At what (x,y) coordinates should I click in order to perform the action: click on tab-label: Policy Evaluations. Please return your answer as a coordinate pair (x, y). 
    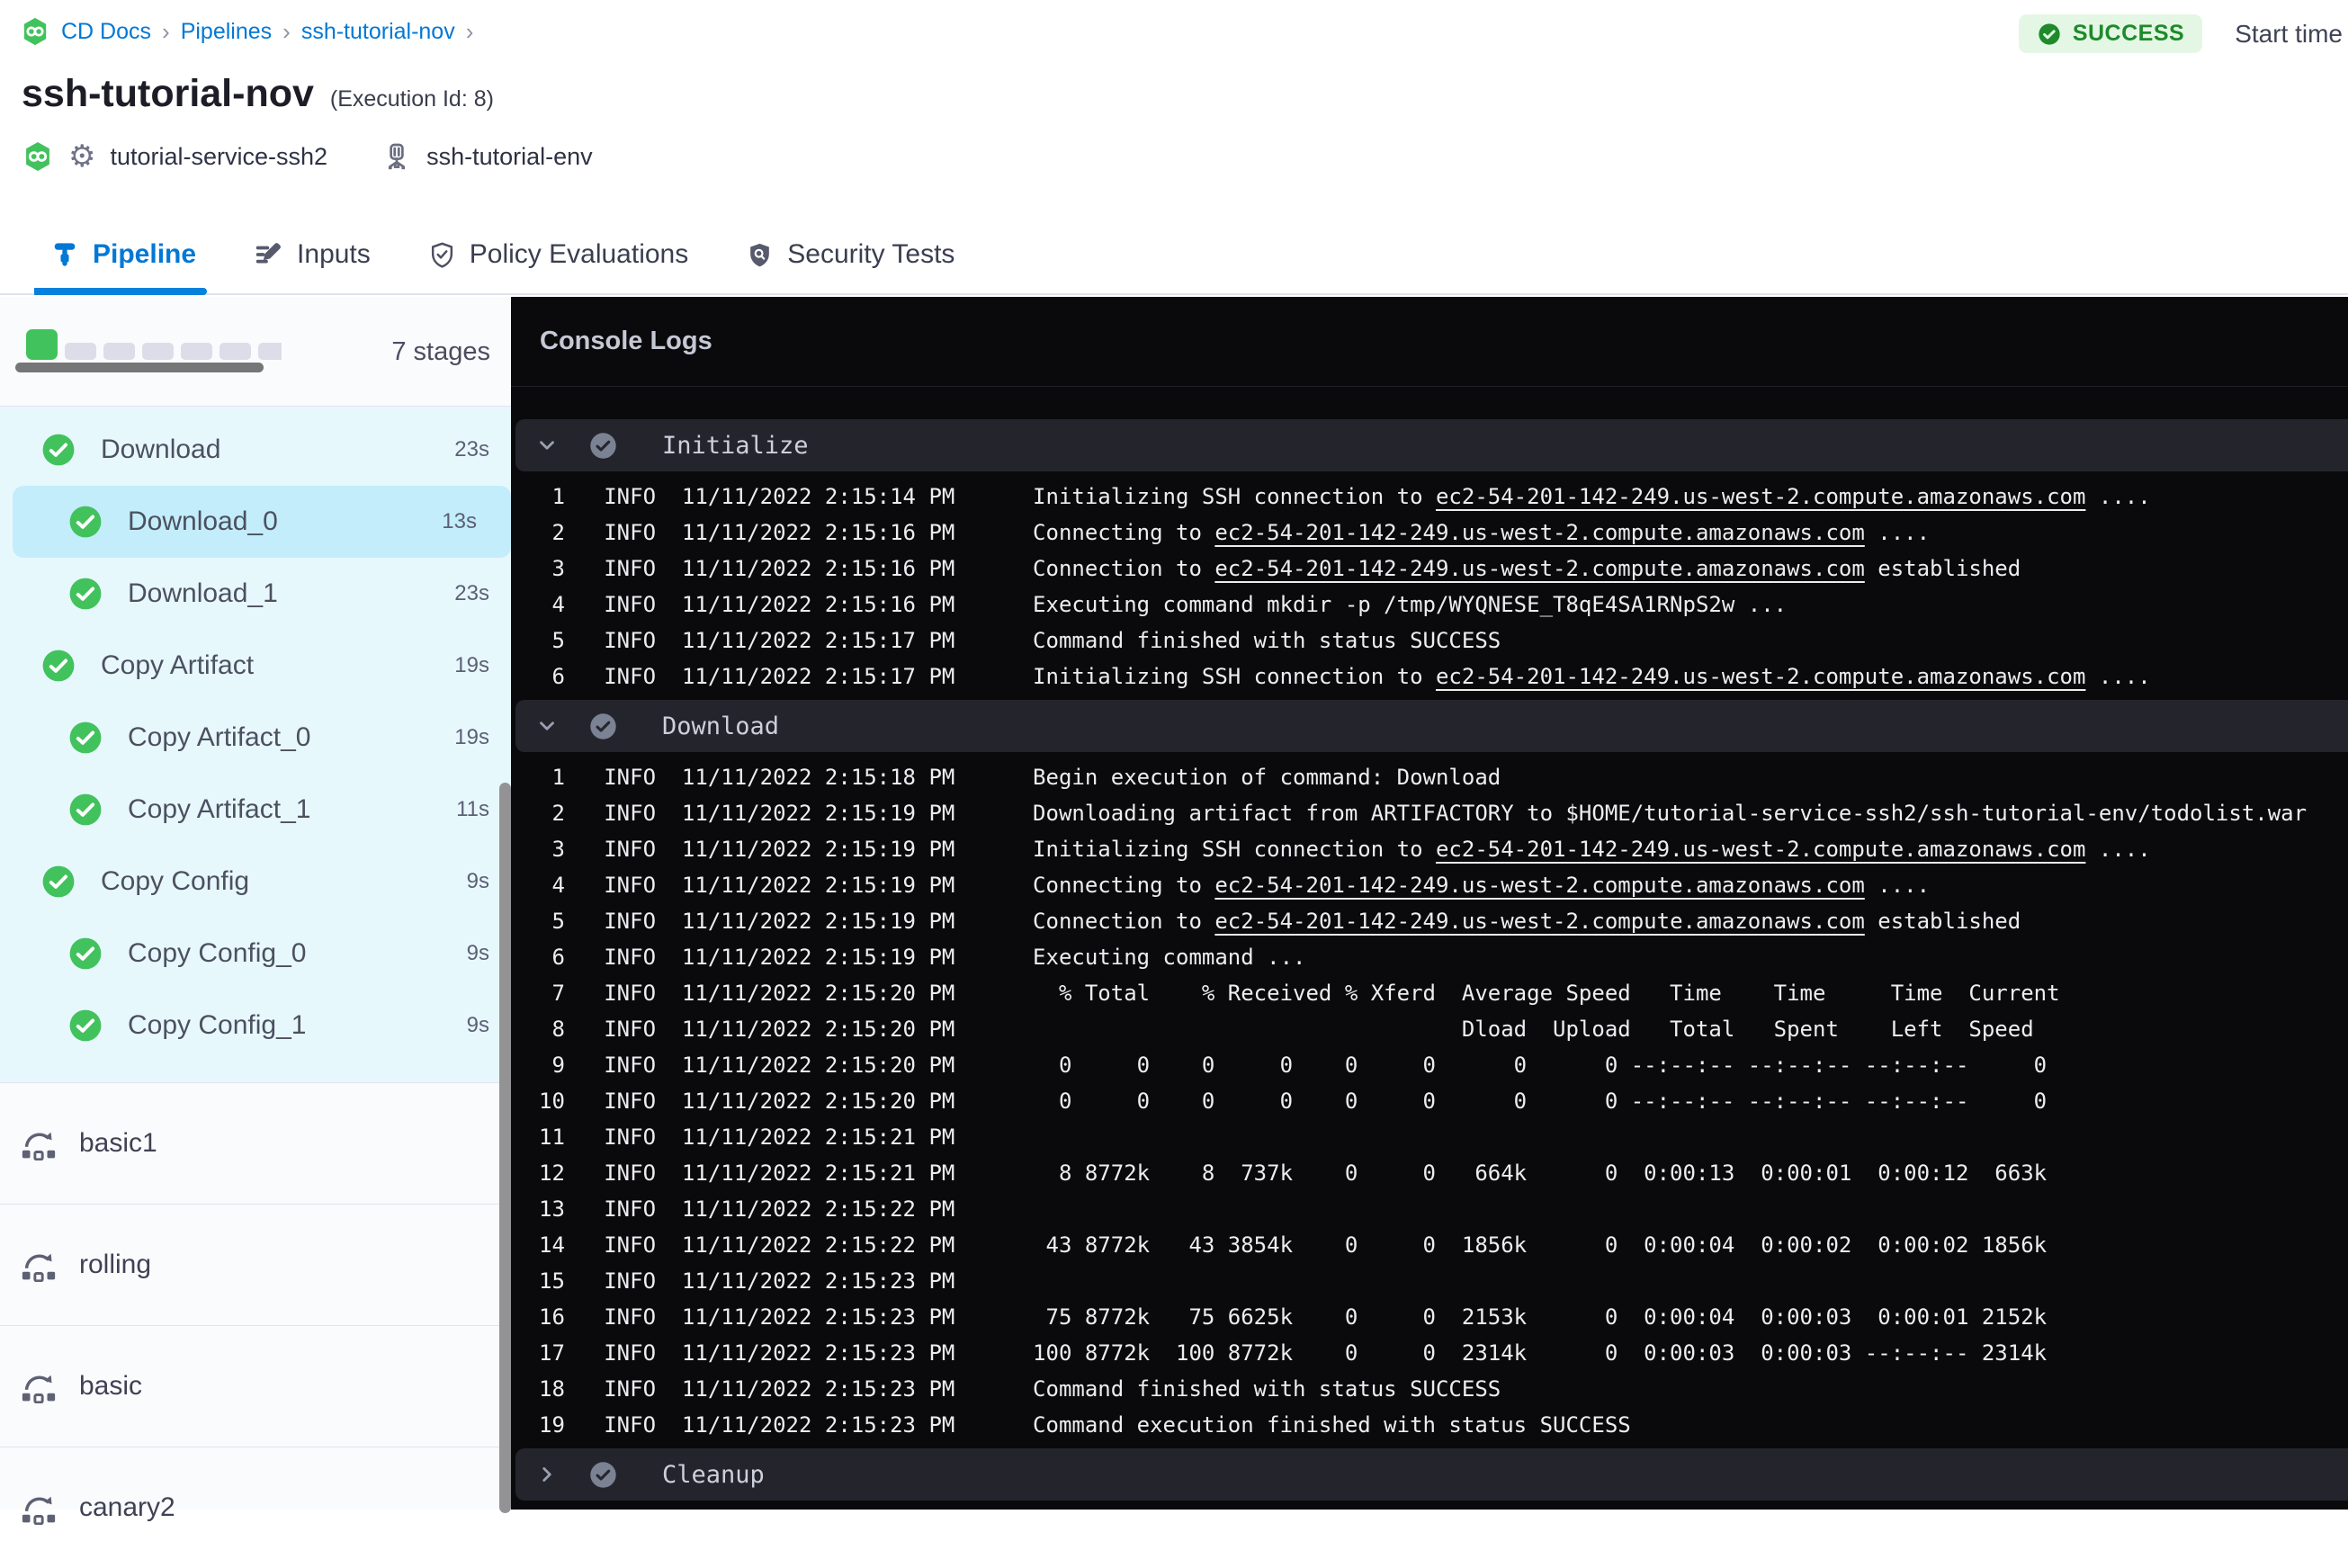
    Looking at the image, I should click on (579, 254).